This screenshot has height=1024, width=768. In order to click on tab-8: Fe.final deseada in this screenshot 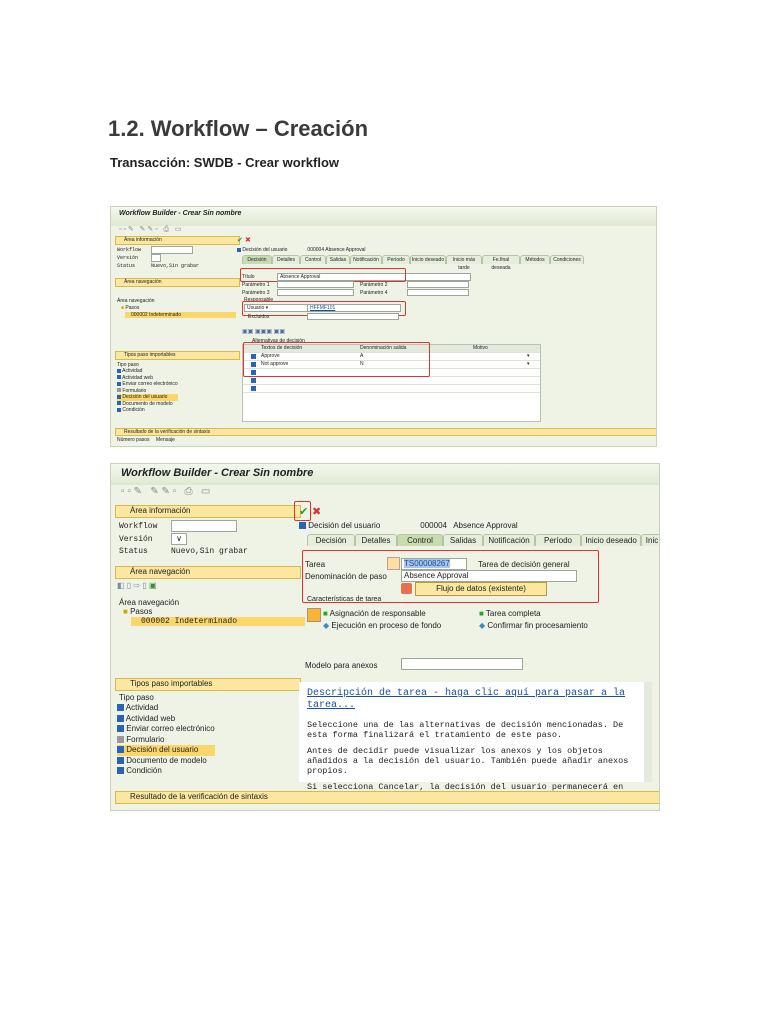, I will do `click(501, 263)`.